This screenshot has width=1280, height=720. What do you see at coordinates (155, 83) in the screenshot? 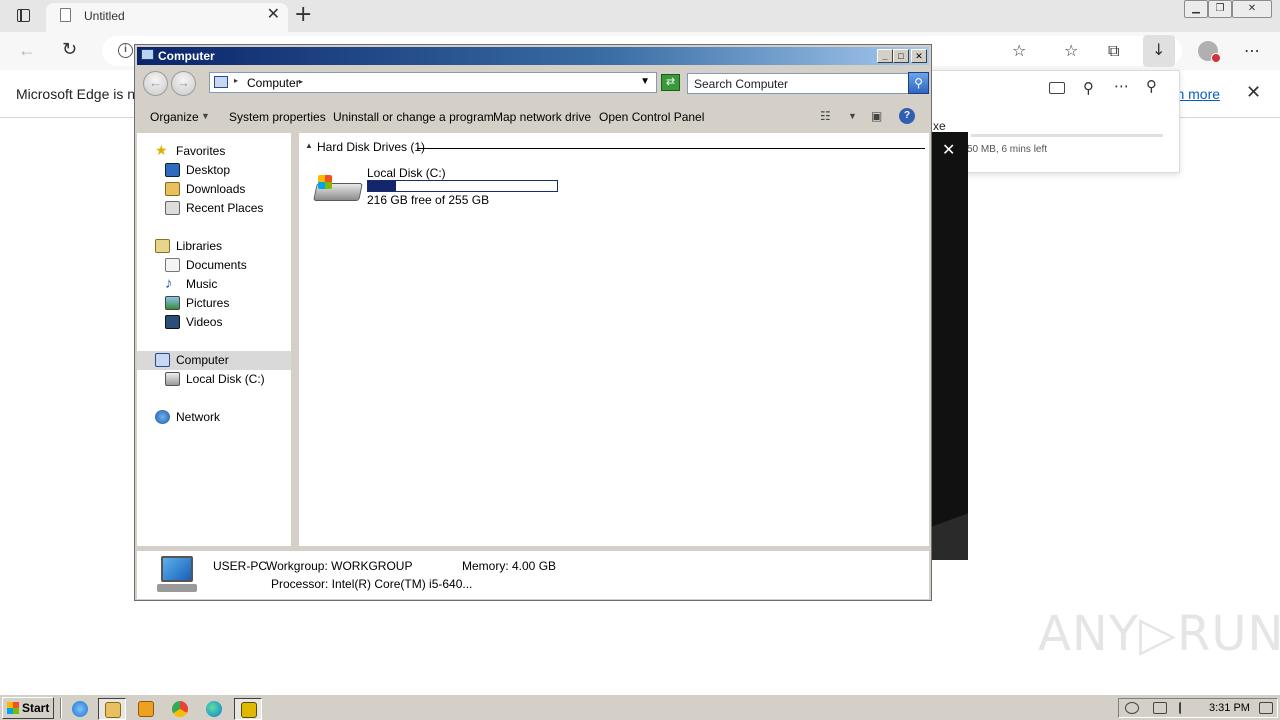
I see `back-button: ←` at bounding box center [155, 83].